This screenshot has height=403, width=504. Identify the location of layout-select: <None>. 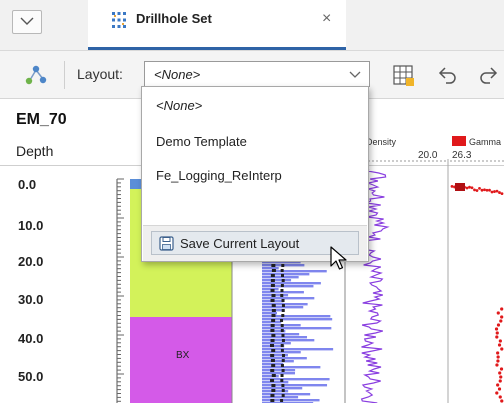
(257, 74).